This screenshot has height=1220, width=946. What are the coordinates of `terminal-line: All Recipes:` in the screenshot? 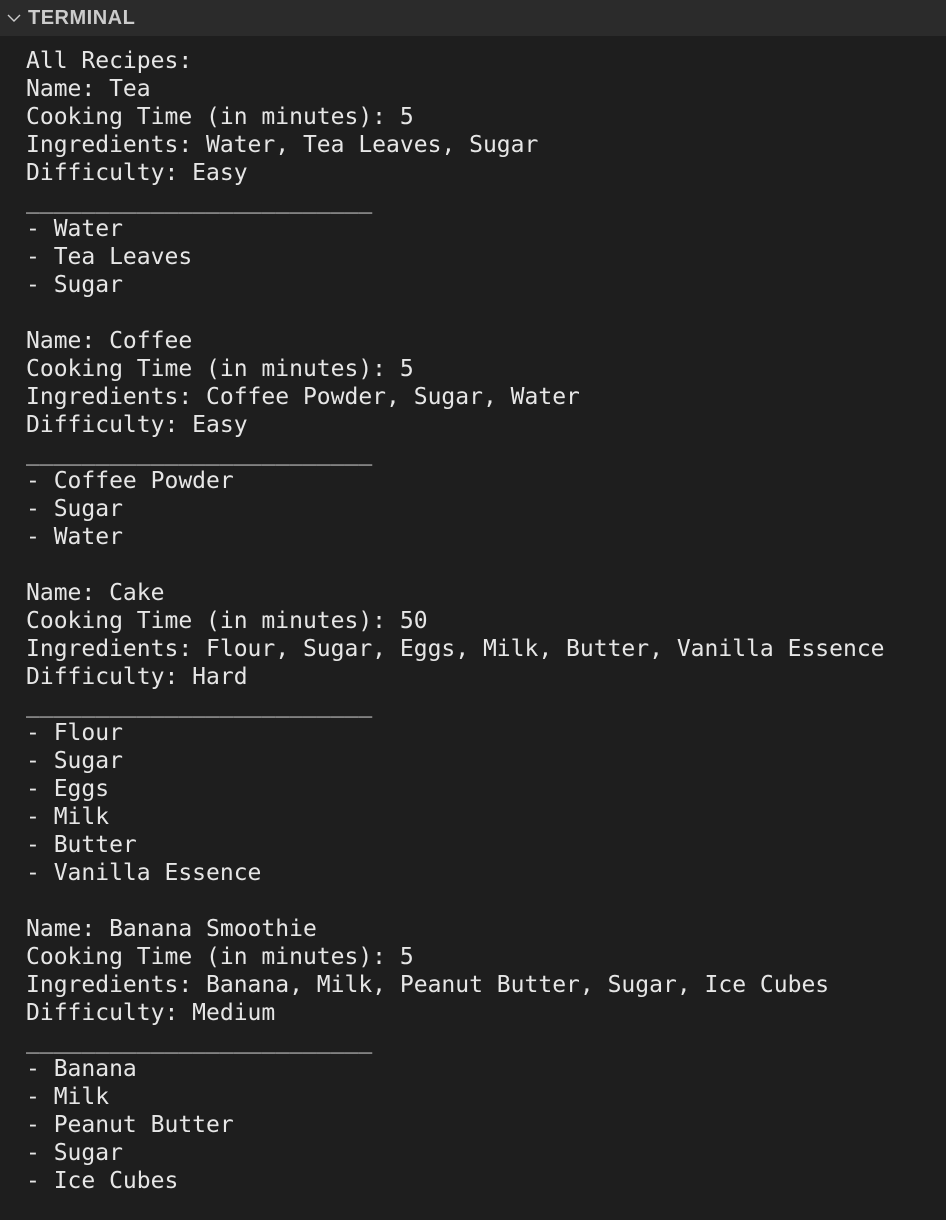 It's located at (109, 61).